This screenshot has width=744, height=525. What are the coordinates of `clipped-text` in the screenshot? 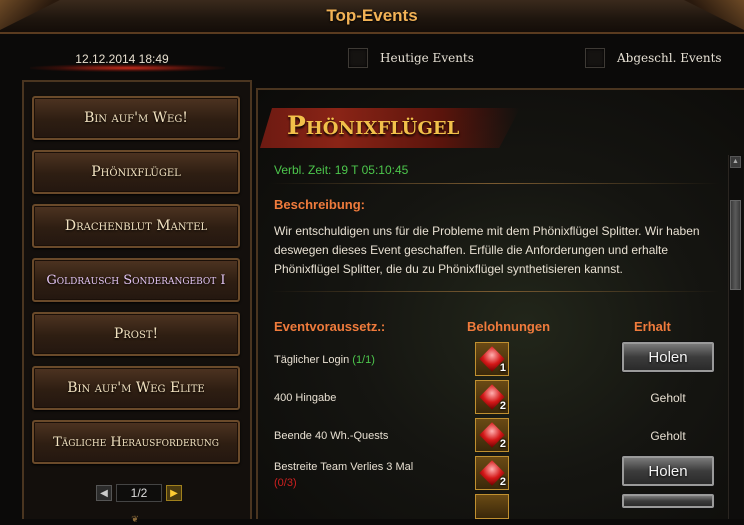 It's located at (410, 153).